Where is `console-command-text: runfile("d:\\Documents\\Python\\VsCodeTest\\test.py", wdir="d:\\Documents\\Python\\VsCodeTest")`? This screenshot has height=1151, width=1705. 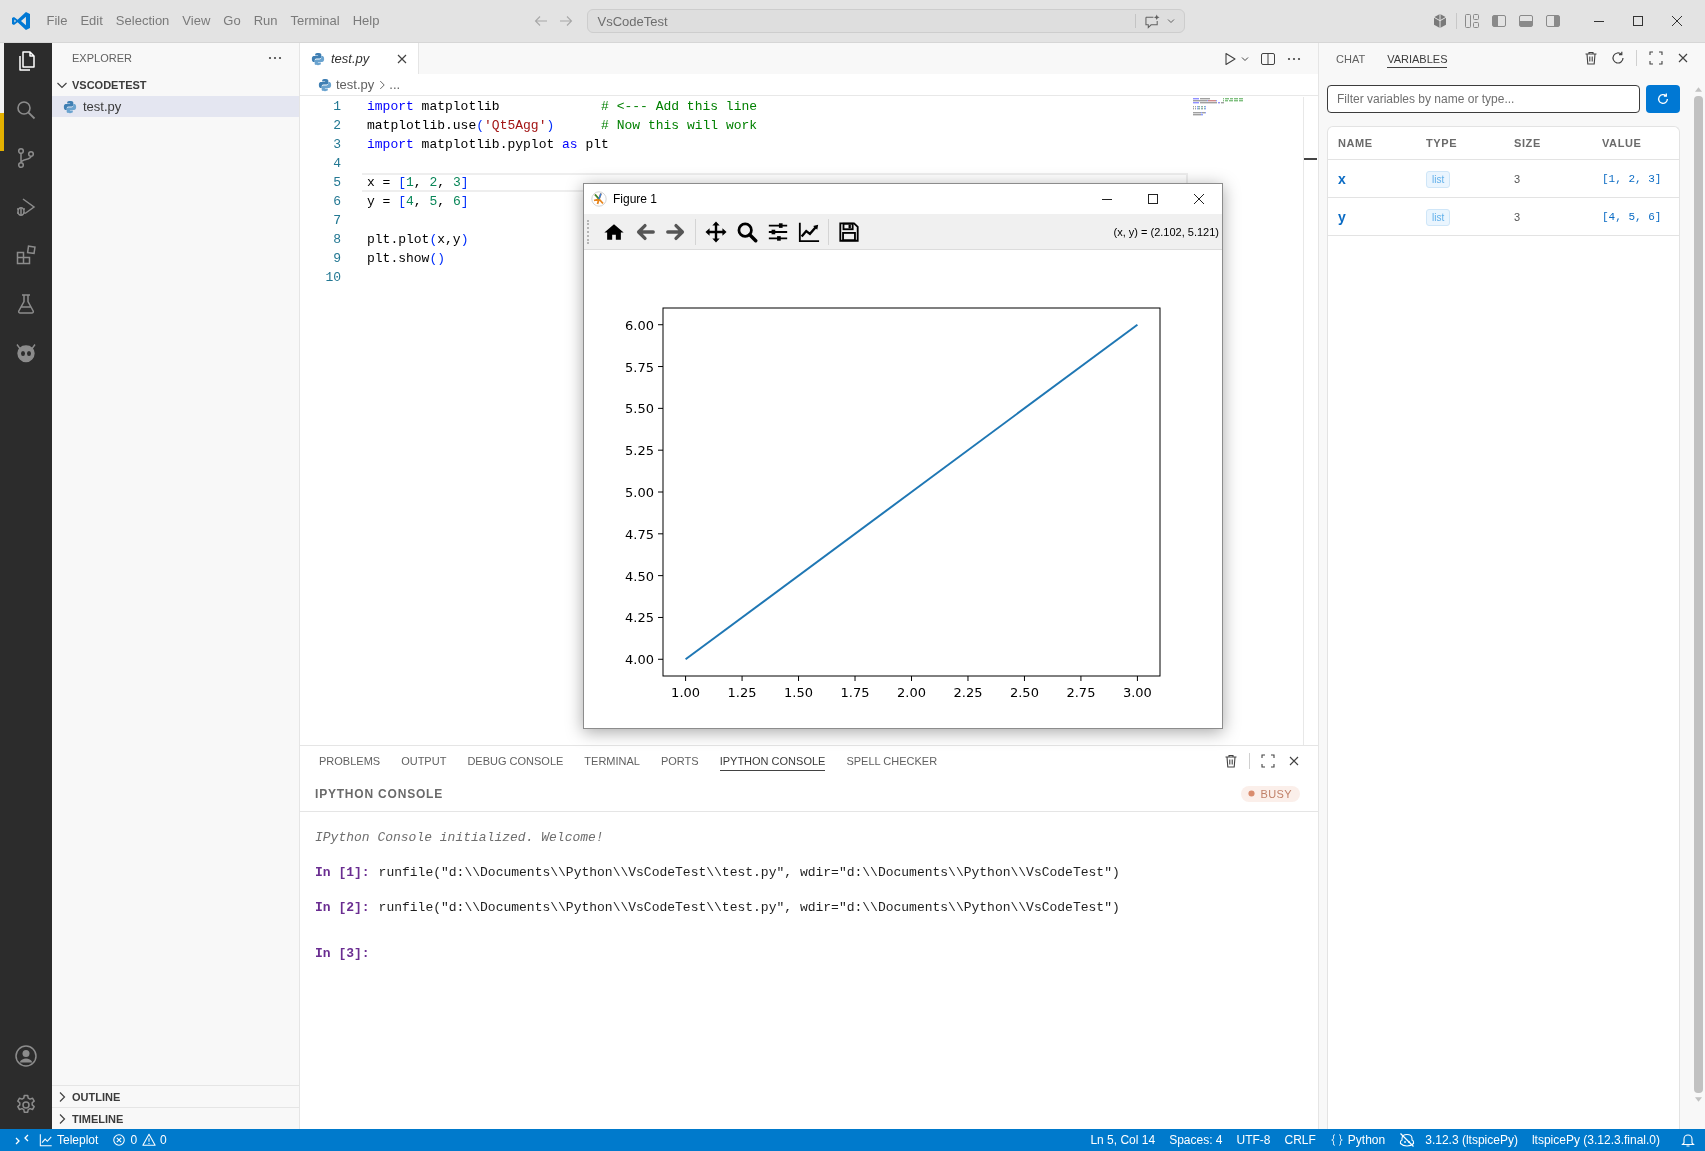
console-command-text: runfile("d:\\Documents\\Python\\VsCodeTest\\test.py", wdir="d:\\Documents\\Python\\VsCodeTest") is located at coordinates (749, 873).